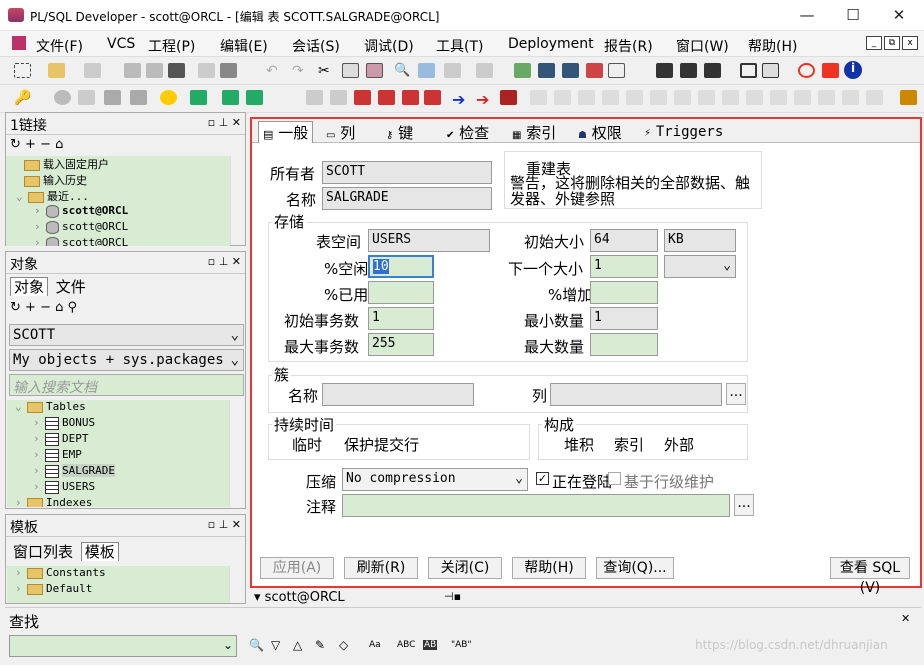  I want to click on initial-unit: KB, so click(700, 240).